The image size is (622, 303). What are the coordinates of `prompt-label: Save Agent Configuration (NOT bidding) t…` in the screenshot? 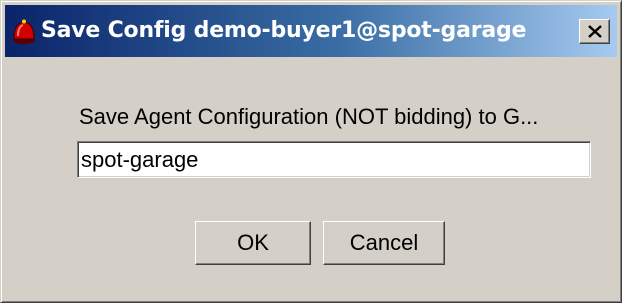 It's located at (309, 116).